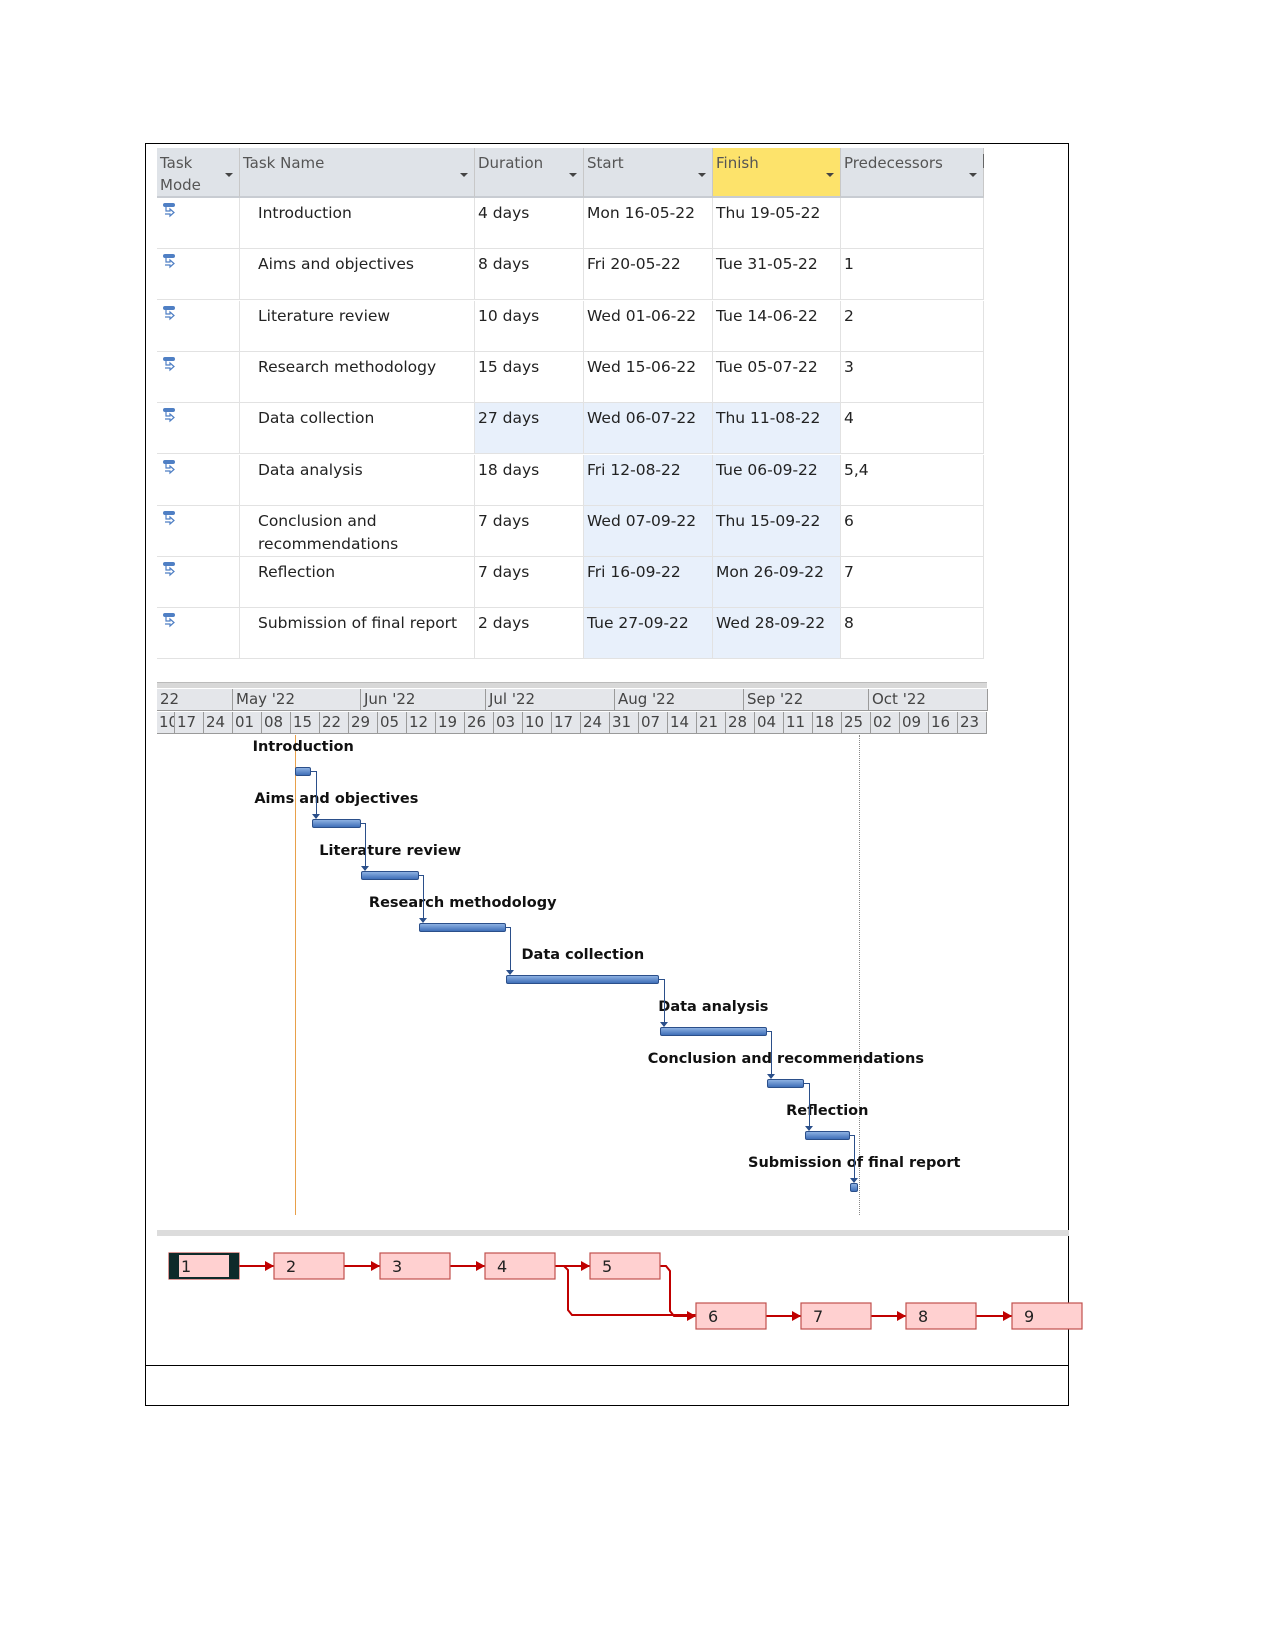  Describe the element at coordinates (607, 1266) in the screenshot. I see `network-node-label: 5` at that location.